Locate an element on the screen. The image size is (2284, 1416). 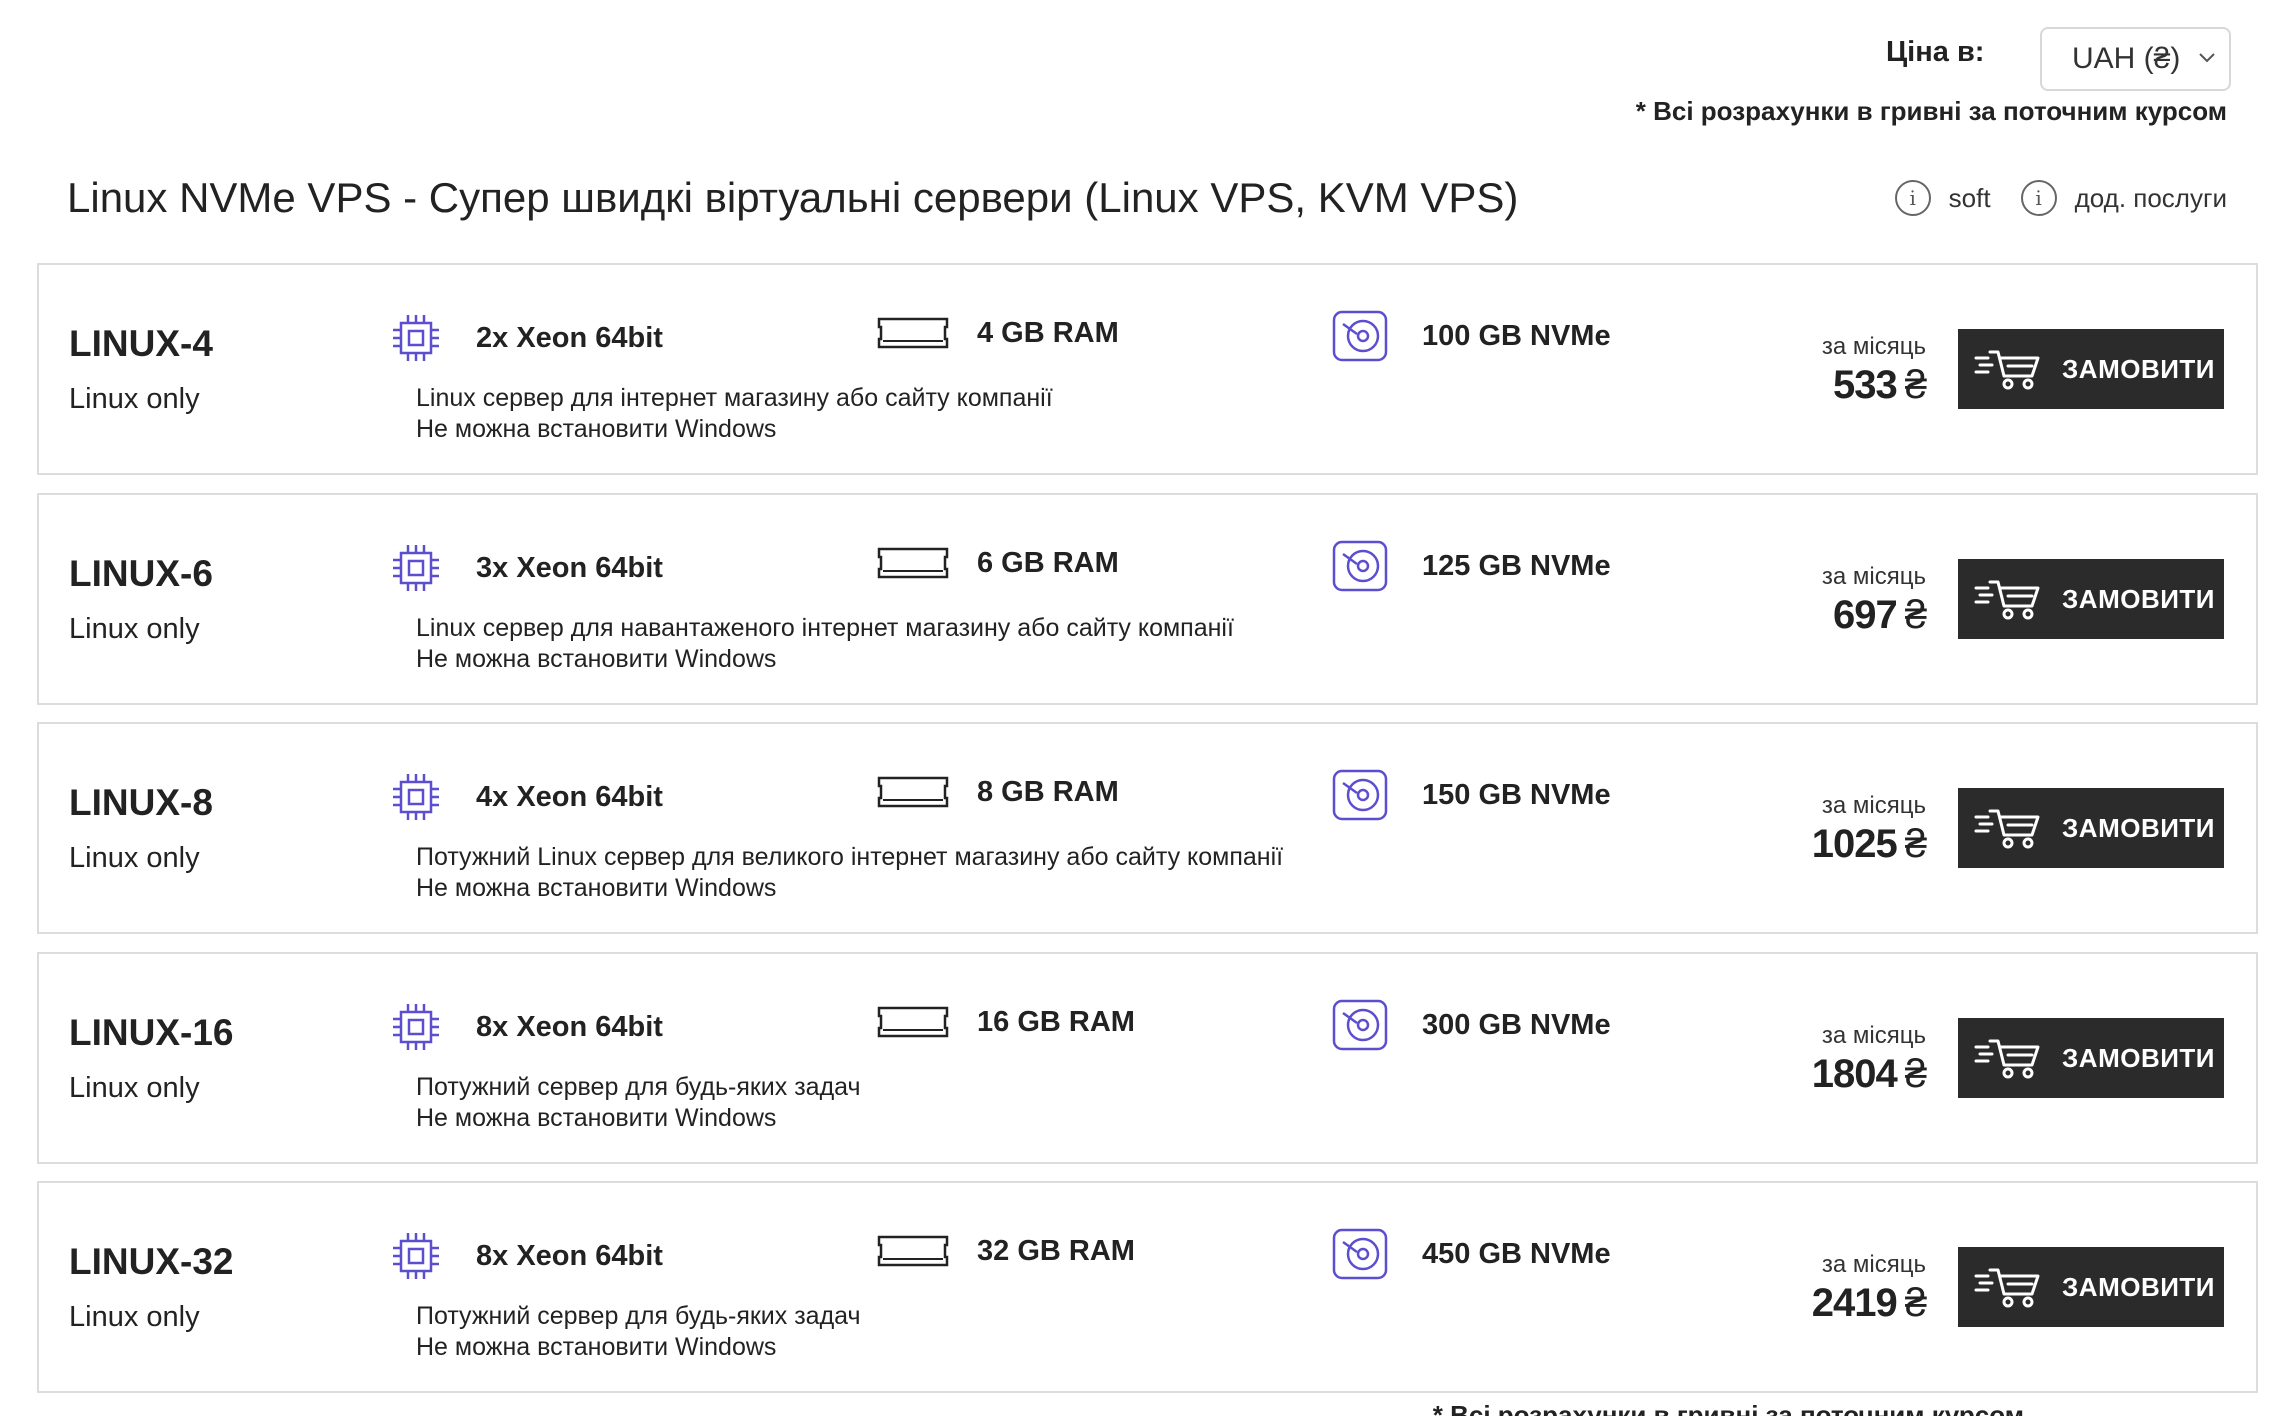
price-value: 1025 is located at coordinates (1854, 844).